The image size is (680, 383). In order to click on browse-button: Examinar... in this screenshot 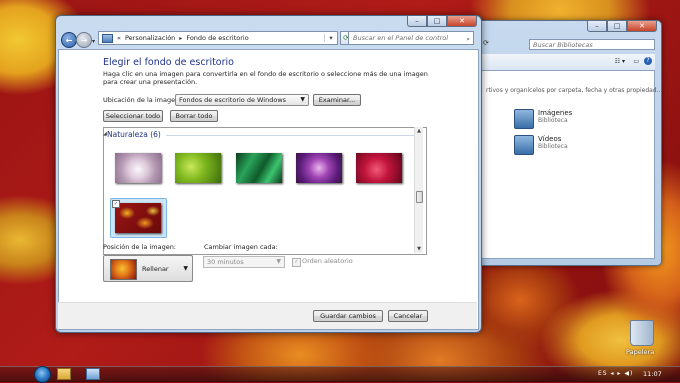, I will do `click(337, 100)`.